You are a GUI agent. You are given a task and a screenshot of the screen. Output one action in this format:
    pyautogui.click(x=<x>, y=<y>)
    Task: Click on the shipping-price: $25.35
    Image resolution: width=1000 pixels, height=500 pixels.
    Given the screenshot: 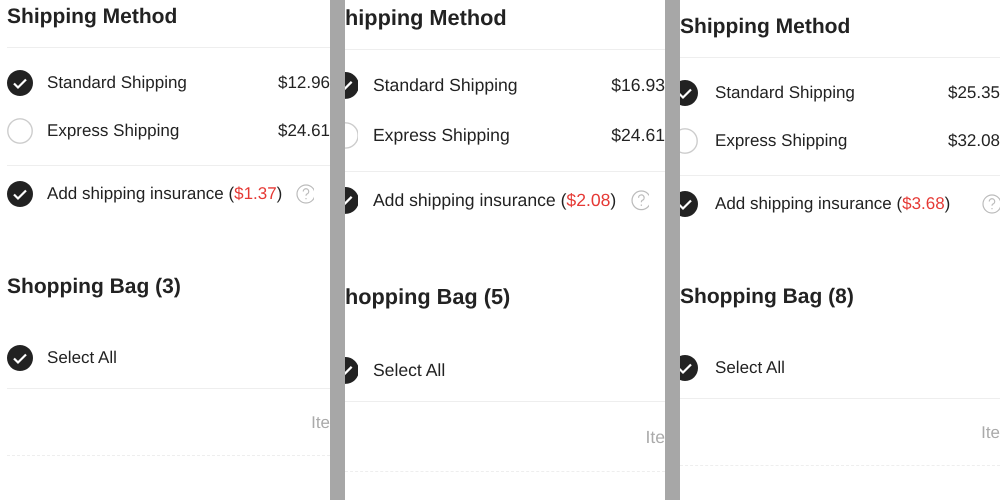 What is the action you would take?
    pyautogui.click(x=974, y=93)
    